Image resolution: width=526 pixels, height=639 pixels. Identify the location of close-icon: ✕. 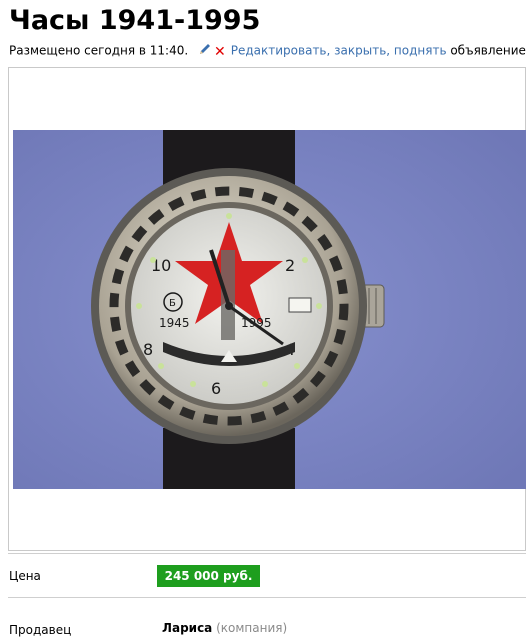
(220, 52).